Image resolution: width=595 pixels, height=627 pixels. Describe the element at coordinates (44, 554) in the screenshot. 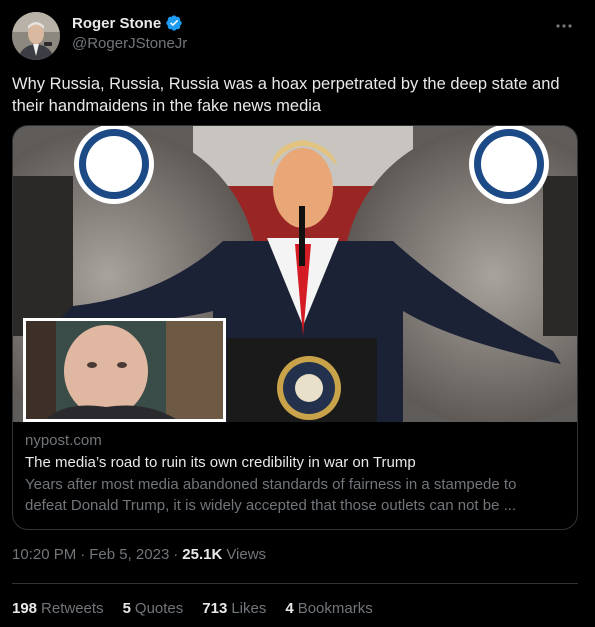

I see `tweet-time: 10:20 PM` at that location.